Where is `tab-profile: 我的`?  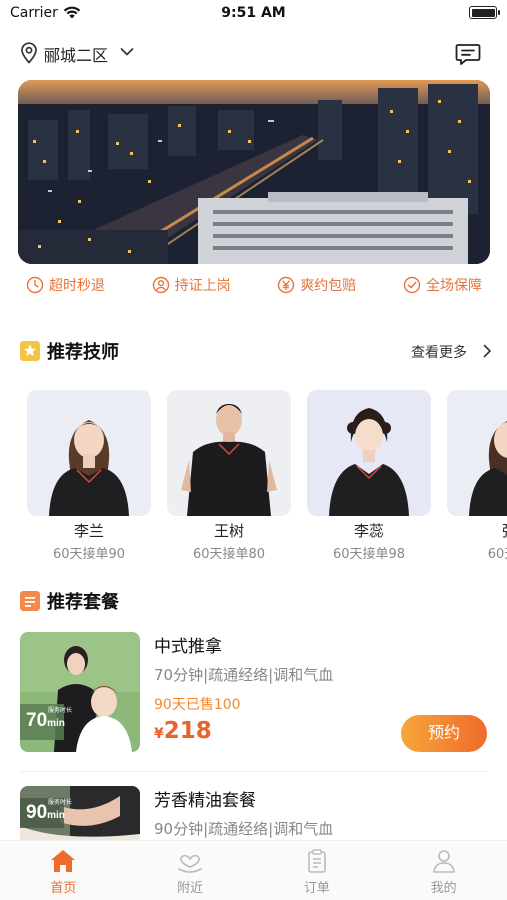
tab-profile: 我的 is located at coordinates (443, 870).